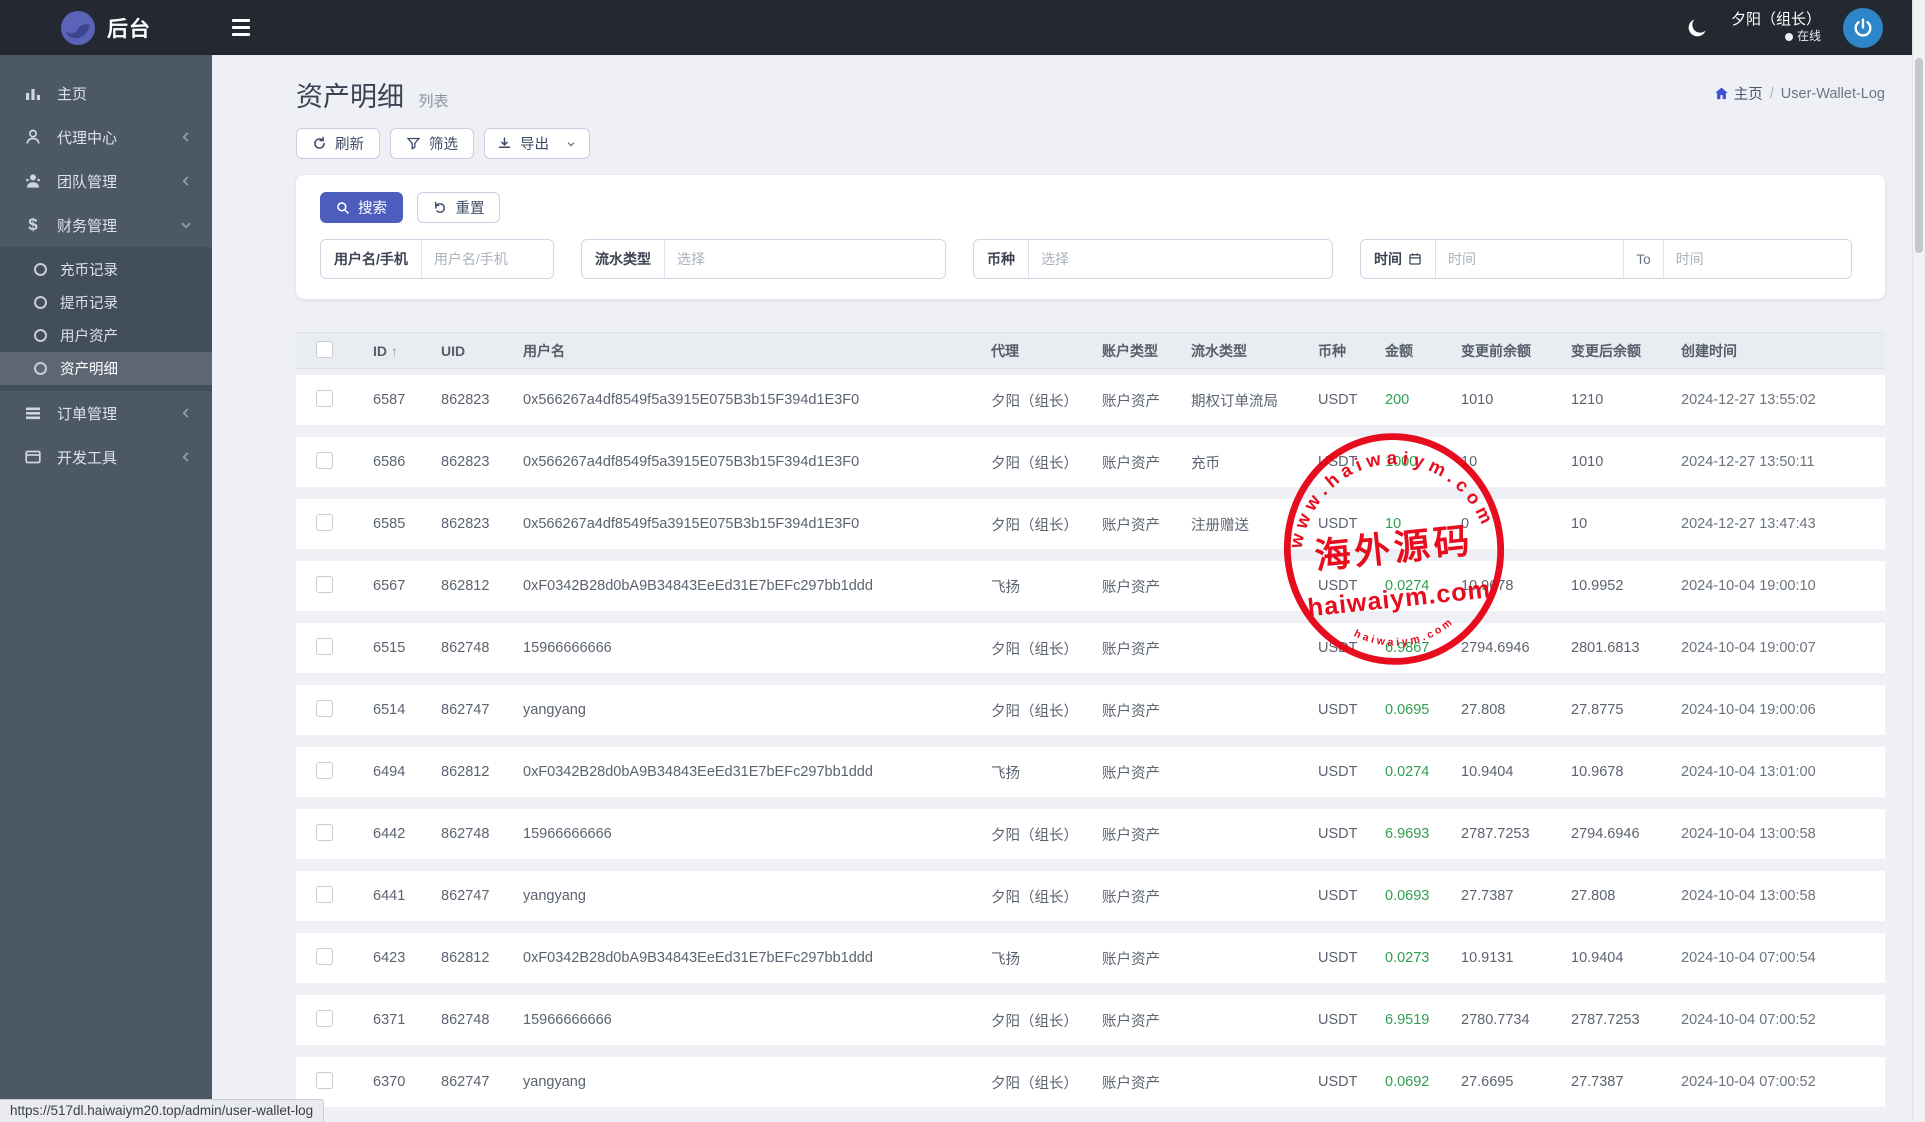 The height and width of the screenshot is (1122, 1925). Describe the element at coordinates (465, 1082) in the screenshot. I see `cell-uid: 862747` at that location.